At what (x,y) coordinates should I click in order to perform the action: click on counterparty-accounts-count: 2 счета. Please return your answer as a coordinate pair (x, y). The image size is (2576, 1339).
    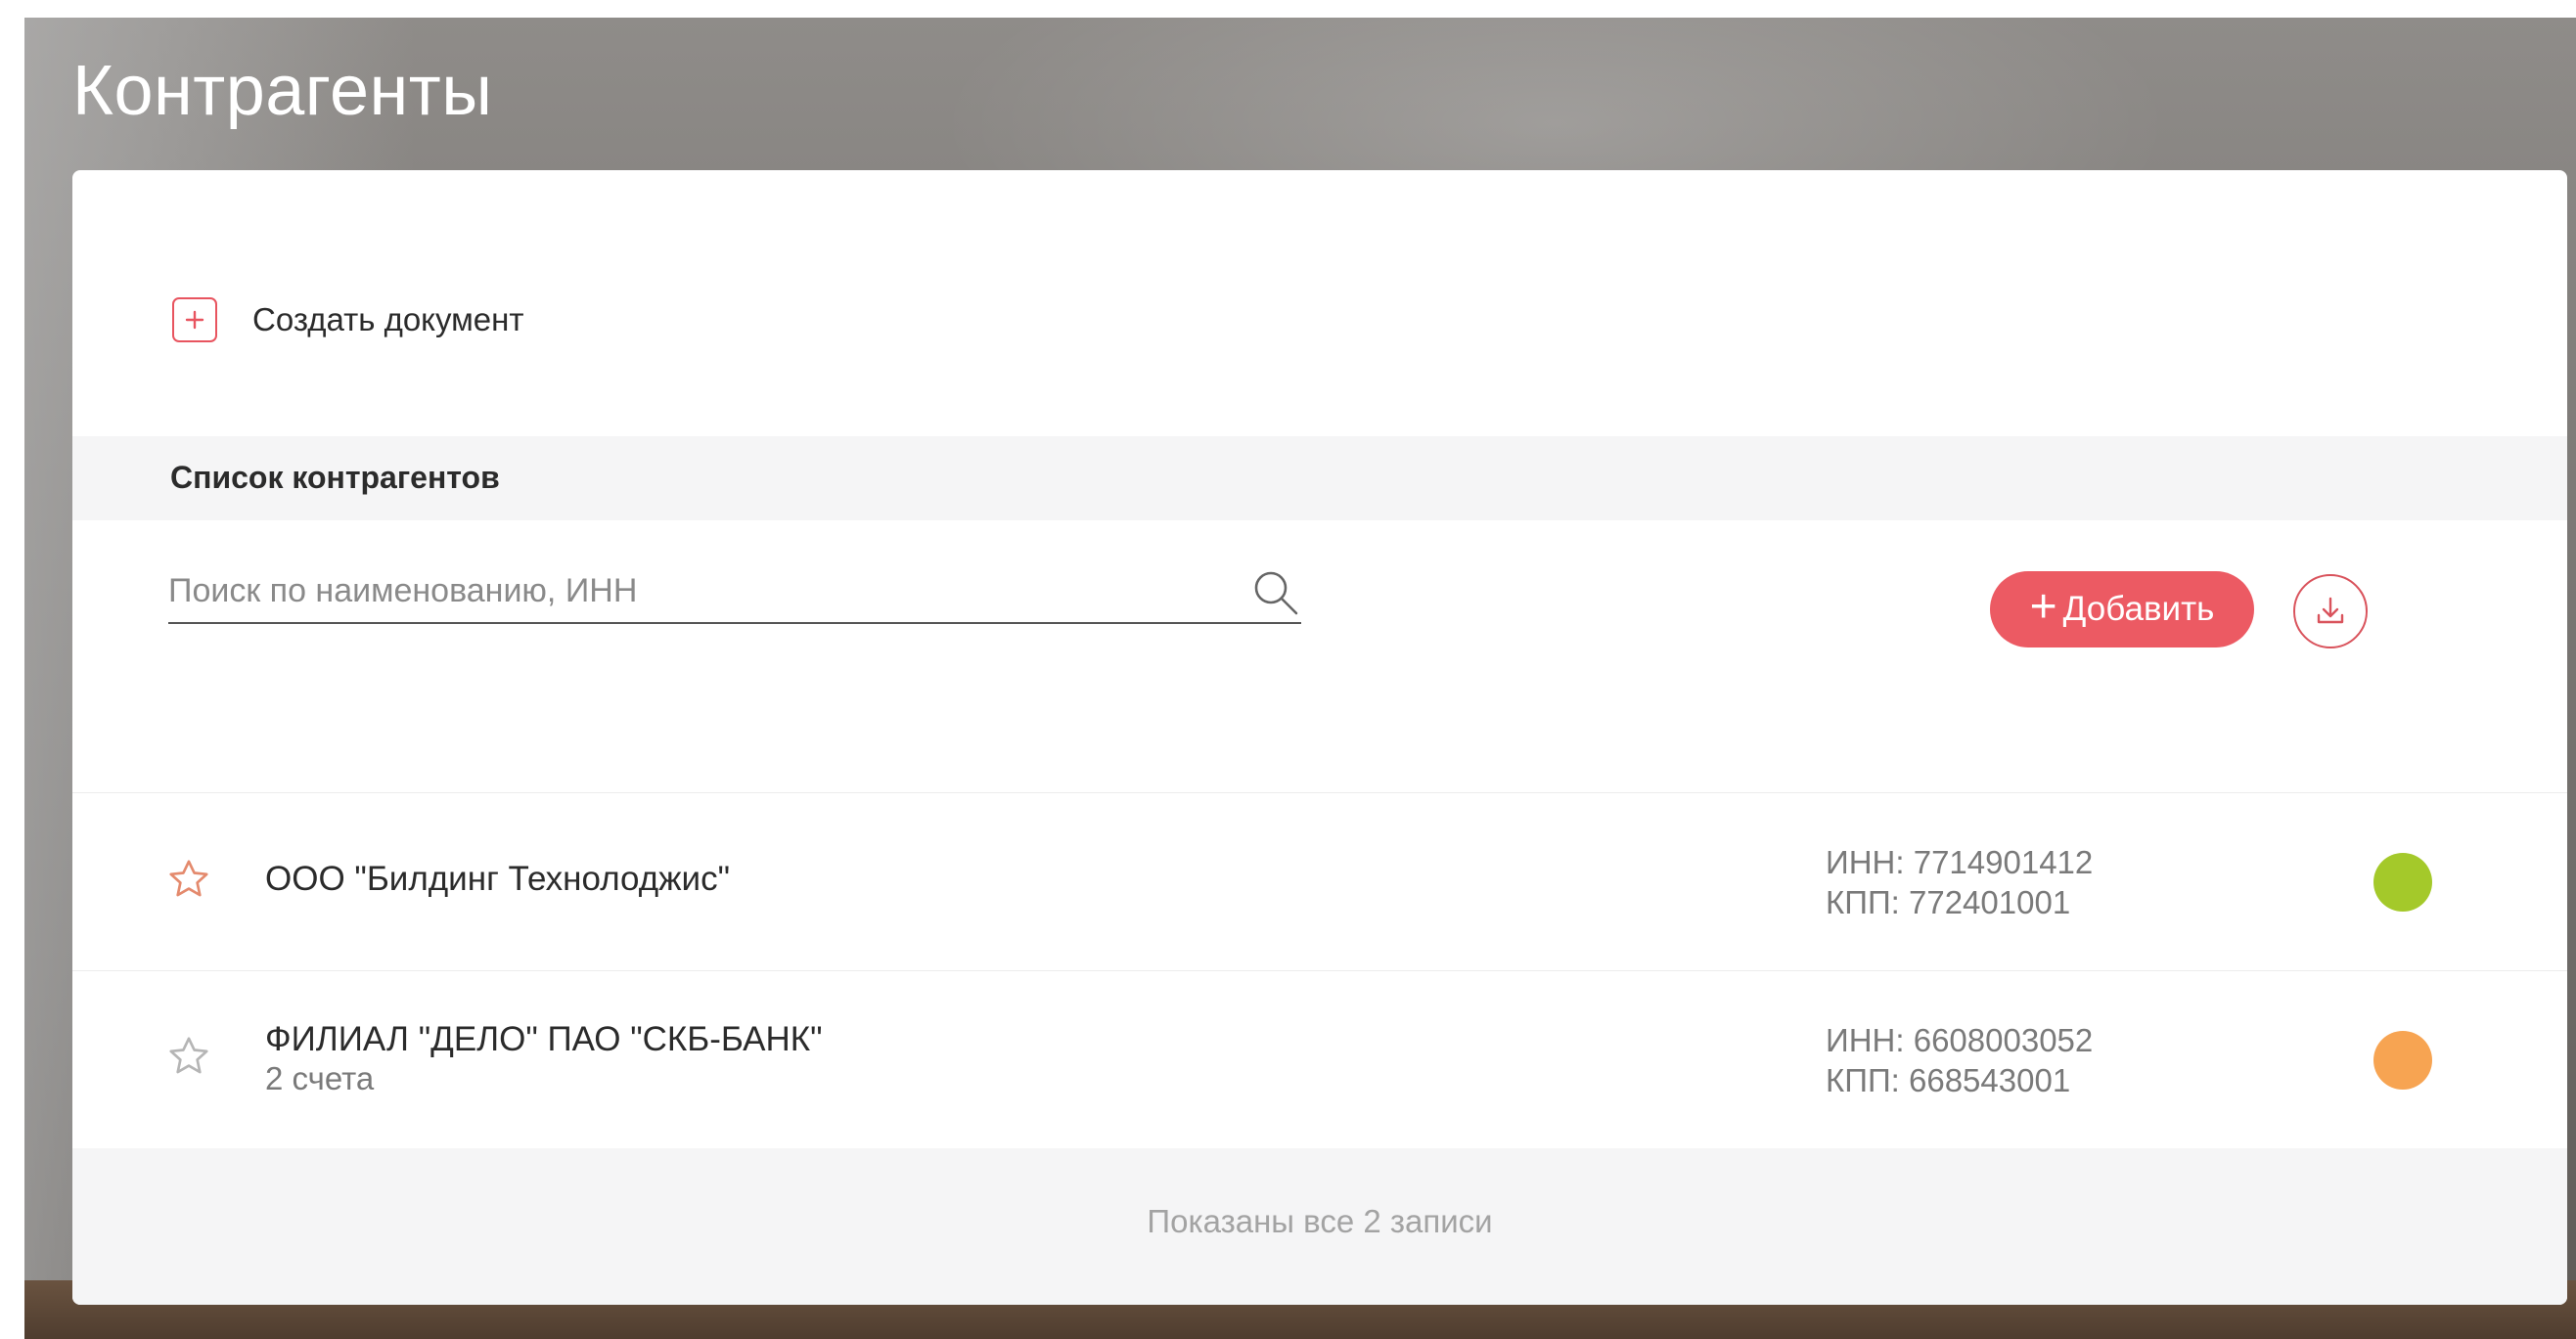
    Looking at the image, I should click on (320, 1078).